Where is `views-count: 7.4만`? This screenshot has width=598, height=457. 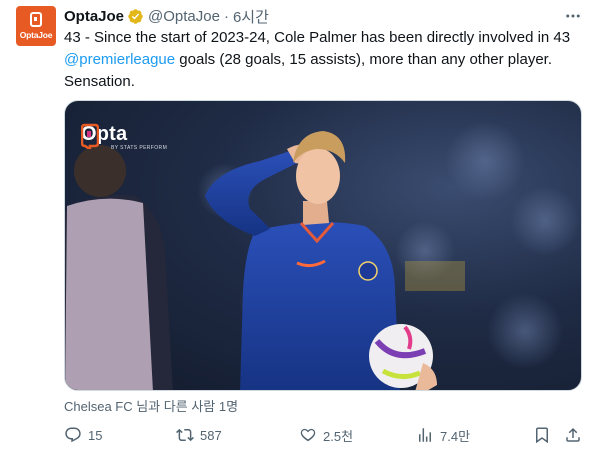 views-count: 7.4만 is located at coordinates (455, 436).